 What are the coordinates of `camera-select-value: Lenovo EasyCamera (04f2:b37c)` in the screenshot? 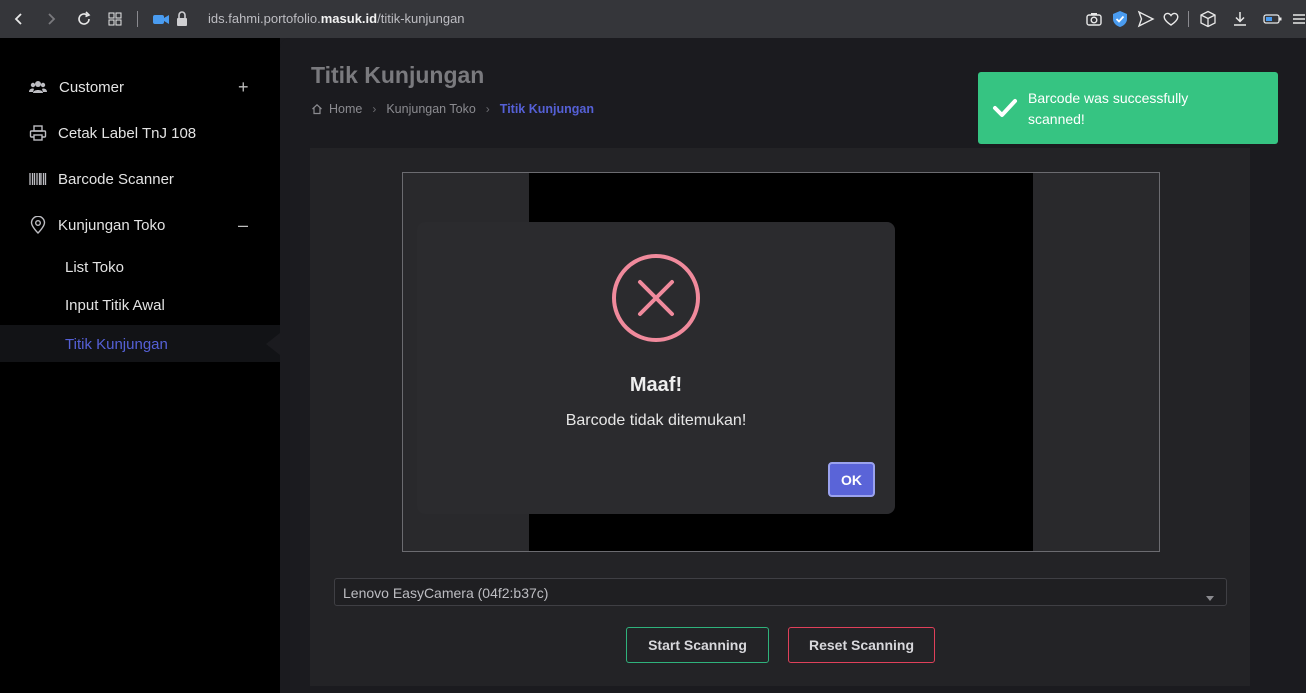 It's located at (446, 593).